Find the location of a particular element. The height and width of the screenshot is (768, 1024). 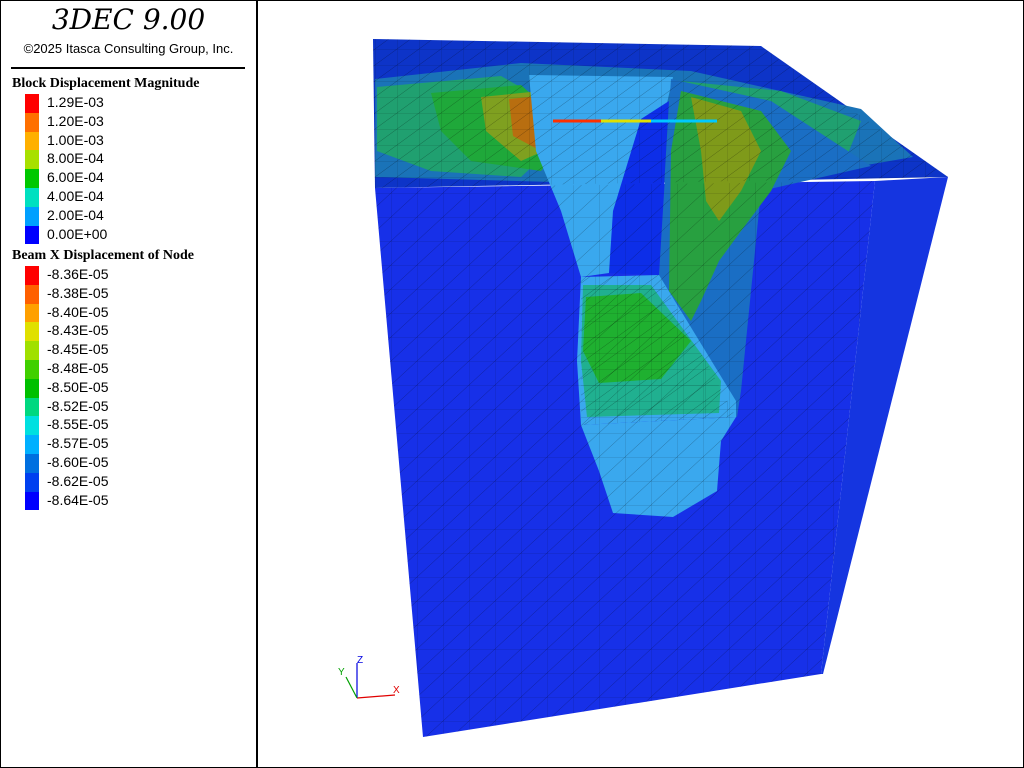

legend-tick-label: -8.45E-05 is located at coordinates (78, 349).